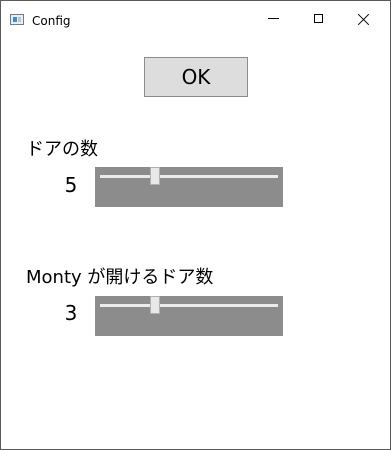 The height and width of the screenshot is (450, 391). Describe the element at coordinates (364, 19) in the screenshot. I see `close-icon` at that location.